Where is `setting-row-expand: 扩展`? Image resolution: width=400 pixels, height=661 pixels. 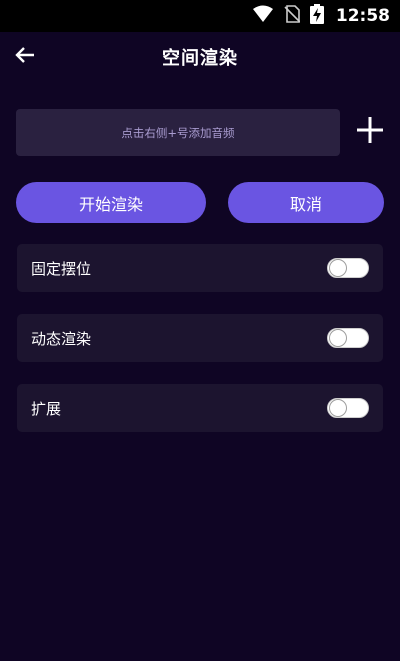
setting-row-expand: 扩展 is located at coordinates (200, 408).